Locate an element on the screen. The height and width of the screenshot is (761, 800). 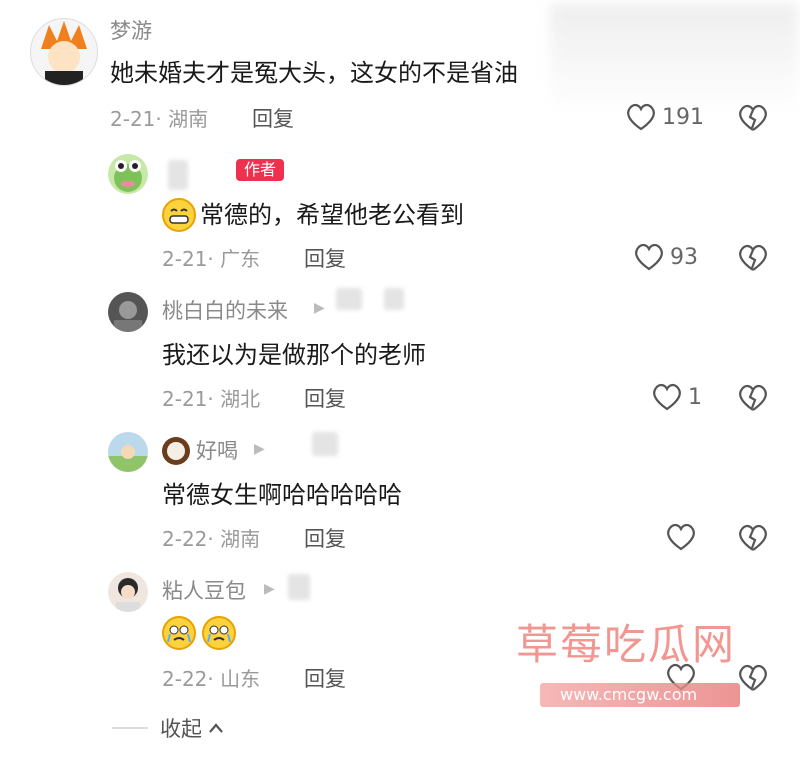
frog-icon is located at coordinates (128, 176).